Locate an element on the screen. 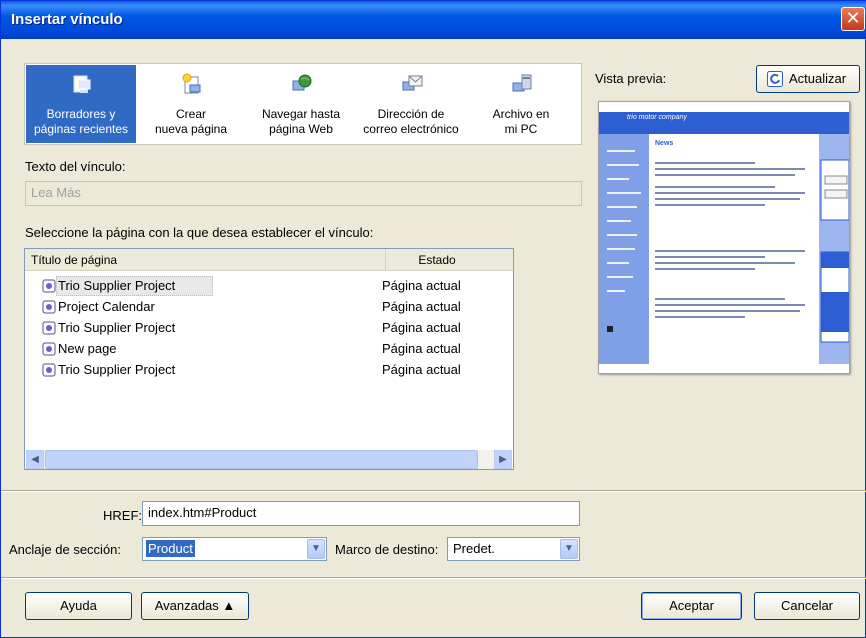  link-type-label-line1: Navegar hasta is located at coordinates (301, 114).